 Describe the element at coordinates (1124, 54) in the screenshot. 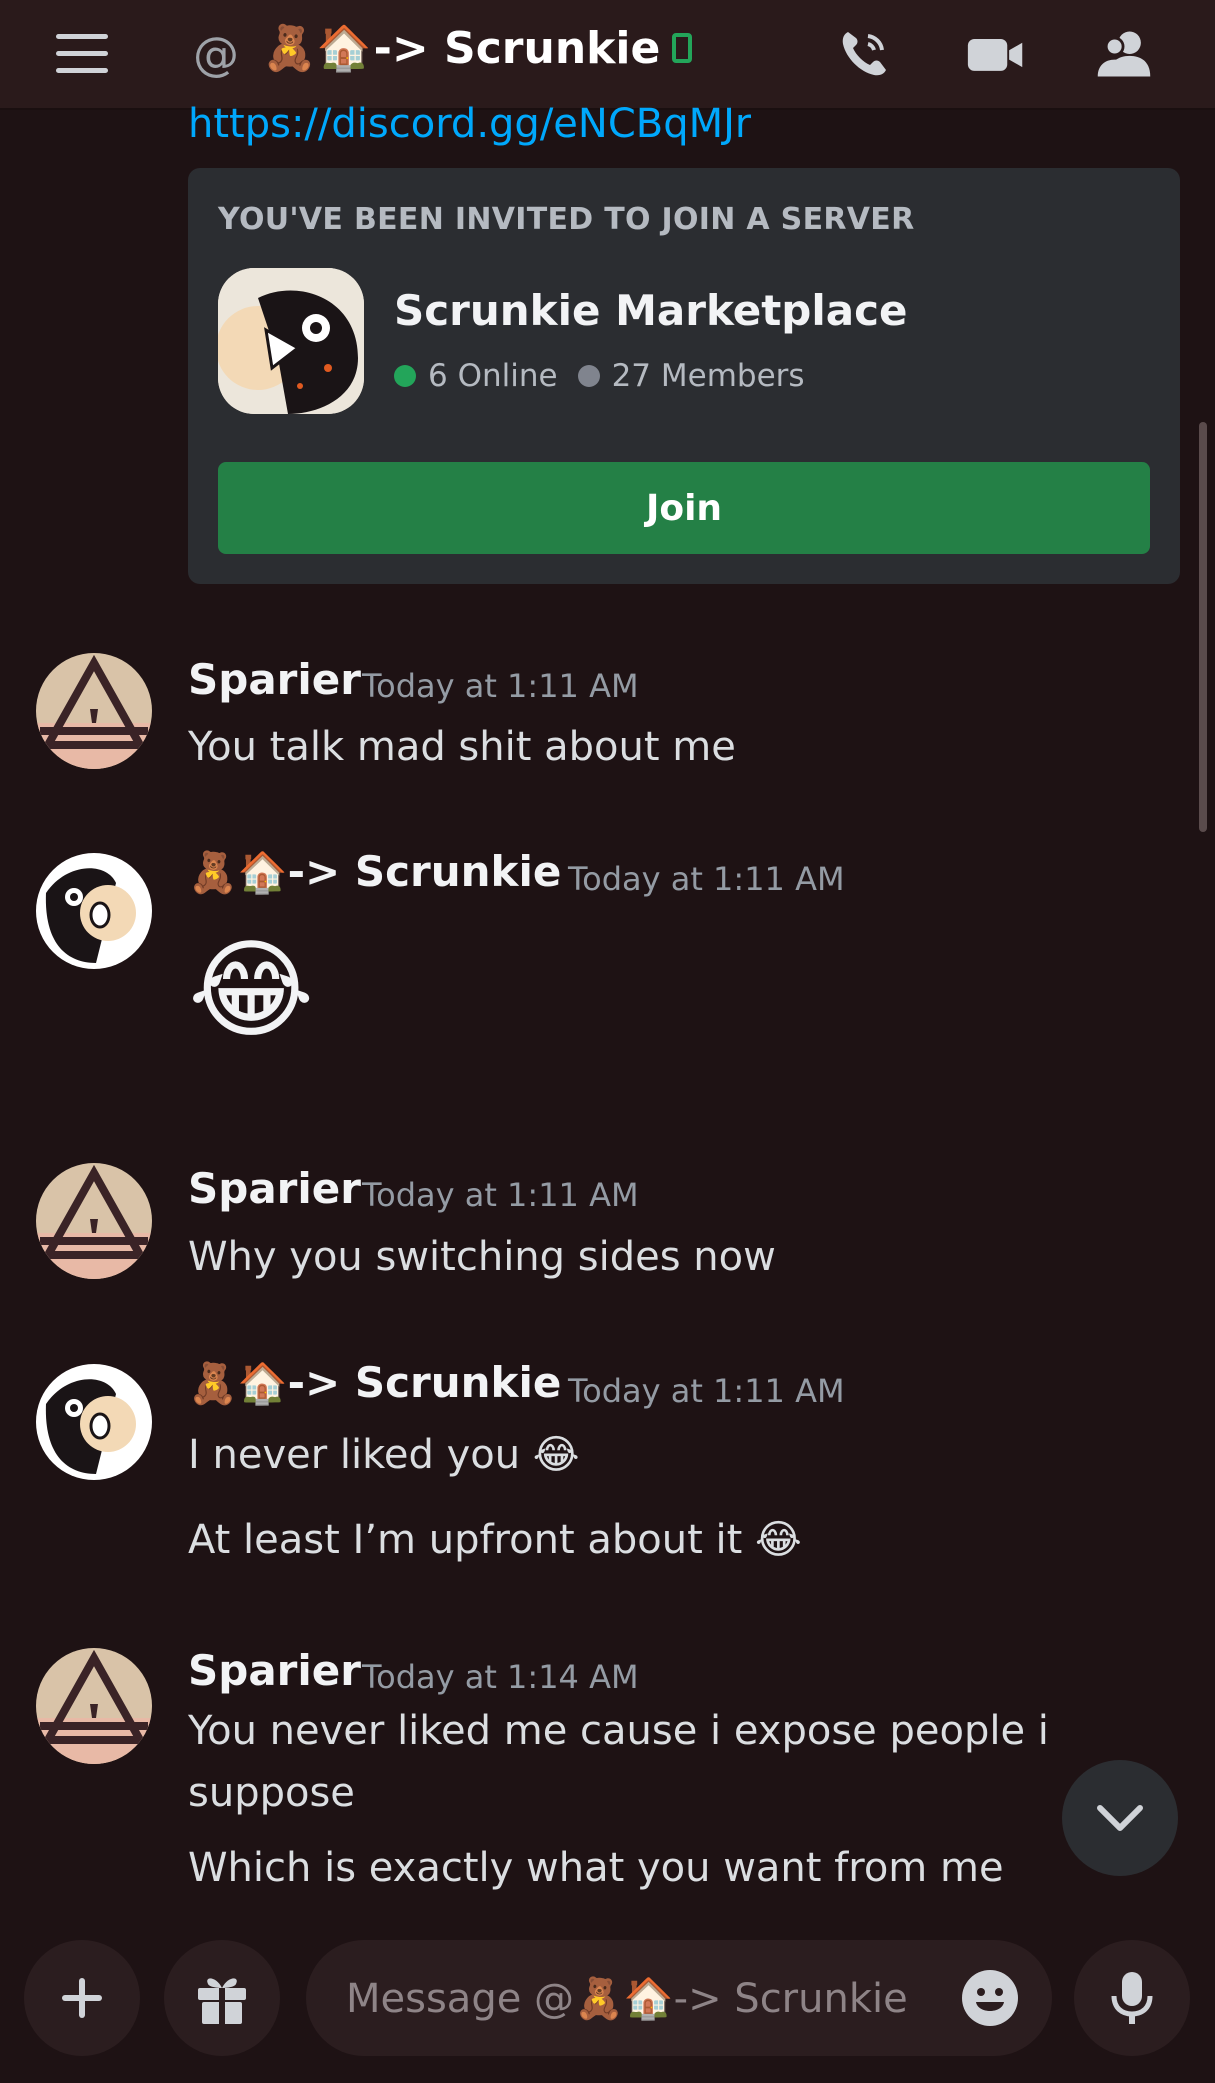

I see `member-list-icon` at that location.